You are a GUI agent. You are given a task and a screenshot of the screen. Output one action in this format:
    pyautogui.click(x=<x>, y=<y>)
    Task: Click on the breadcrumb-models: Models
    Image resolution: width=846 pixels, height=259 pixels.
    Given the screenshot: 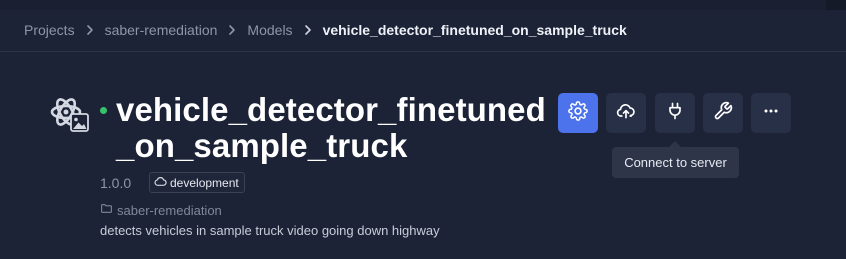 What is the action you would take?
    pyautogui.click(x=269, y=30)
    